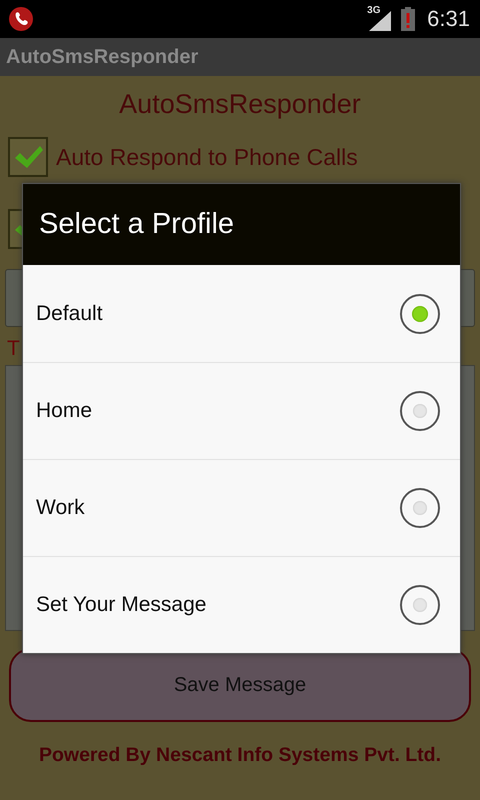 The image size is (480, 800). Describe the element at coordinates (408, 19) in the screenshot. I see `battery-alert-icon` at that location.